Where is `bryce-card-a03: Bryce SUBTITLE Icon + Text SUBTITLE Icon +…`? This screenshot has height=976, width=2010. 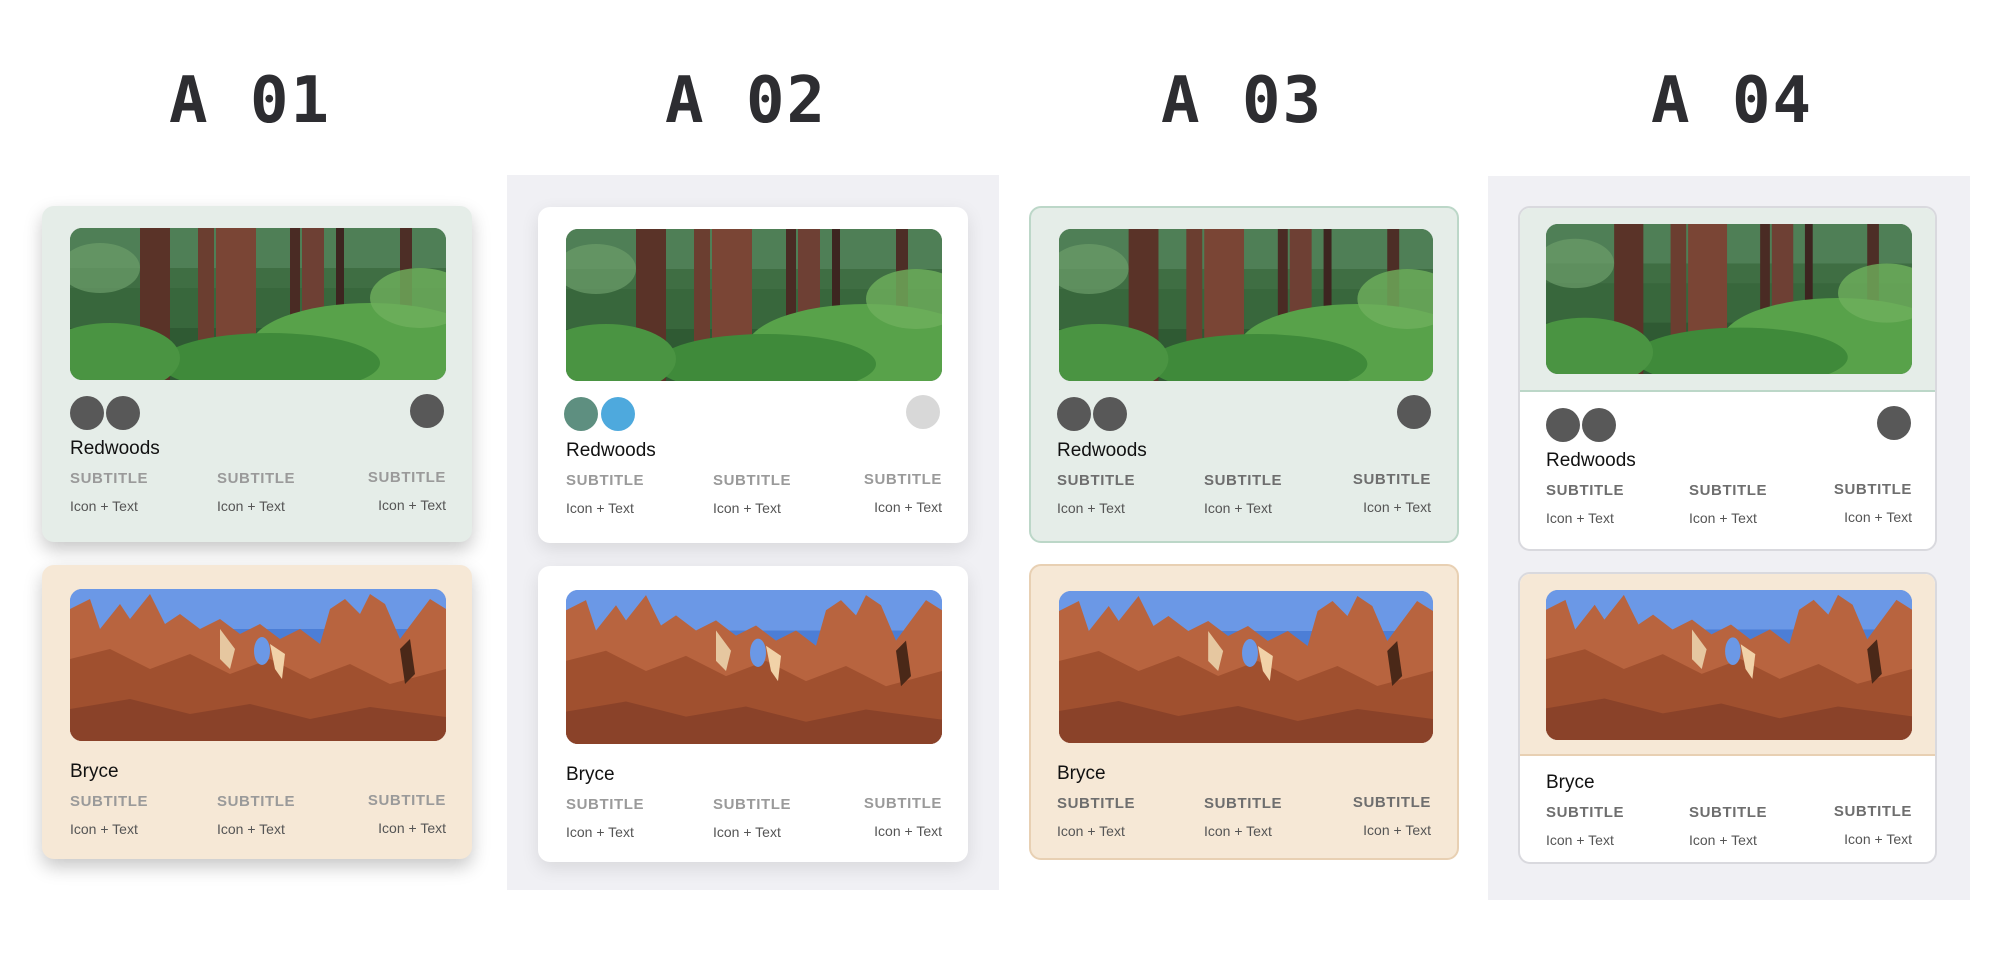
bryce-card-a03: Bryce SUBTITLE Icon + Text SUBTITLE Icon +… is located at coordinates (1244, 712).